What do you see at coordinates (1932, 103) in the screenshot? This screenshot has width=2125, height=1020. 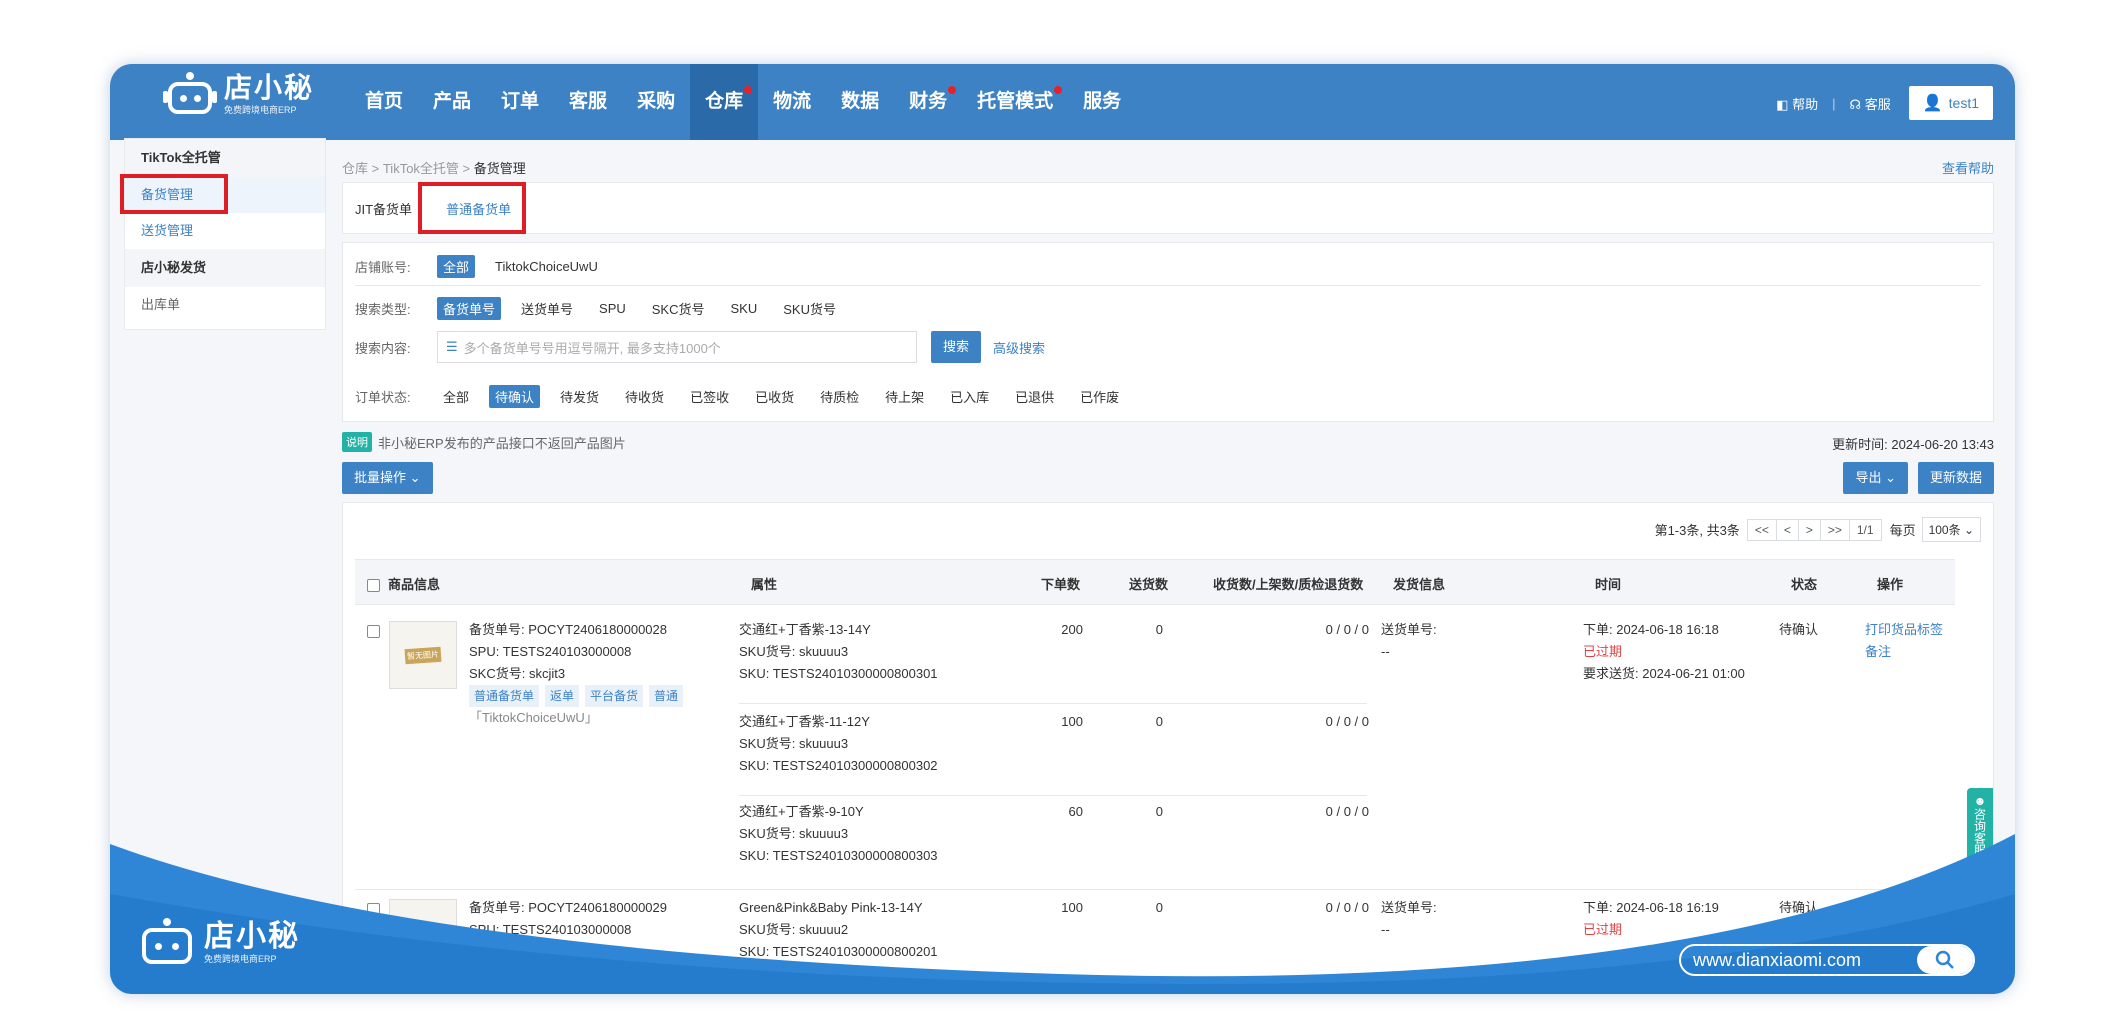 I see `user-icon: 👤` at bounding box center [1932, 103].